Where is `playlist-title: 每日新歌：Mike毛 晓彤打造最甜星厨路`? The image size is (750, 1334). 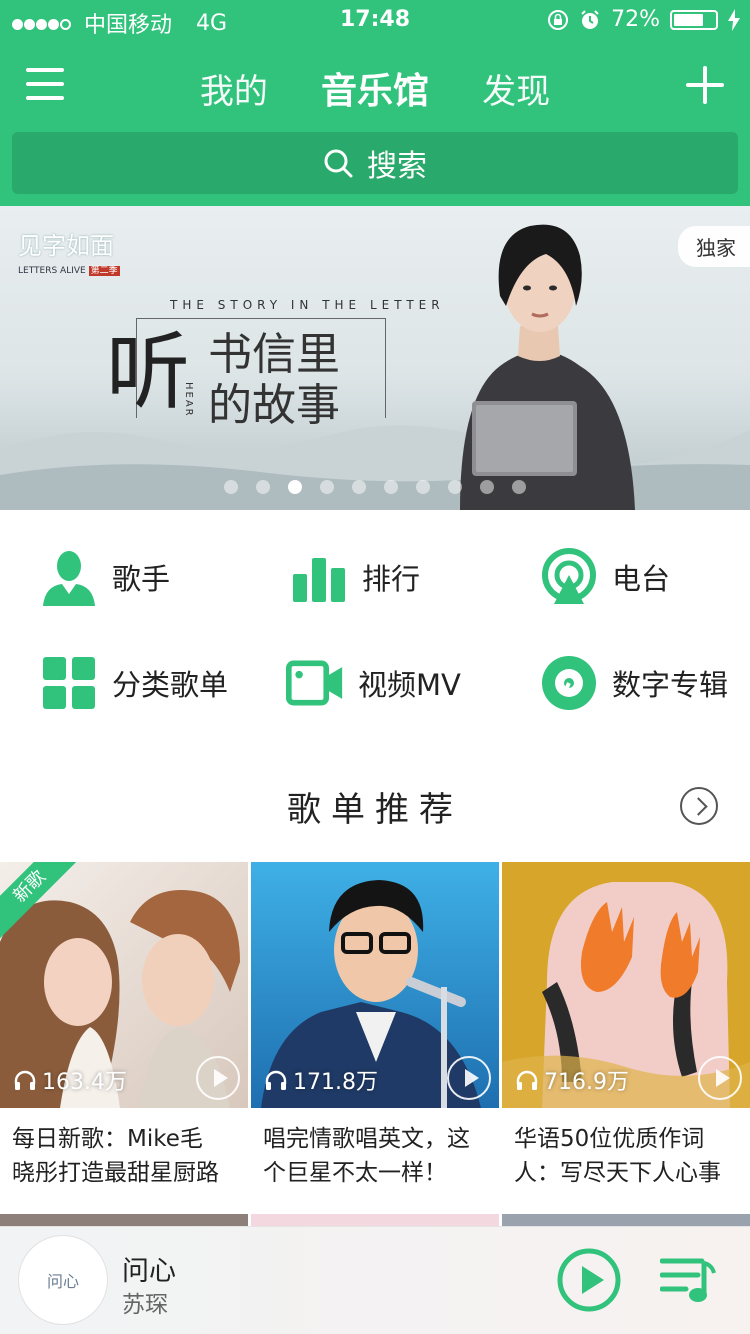 playlist-title: 每日新歌：Mike毛 晓彤打造最甜星厨路 is located at coordinates (115, 1156).